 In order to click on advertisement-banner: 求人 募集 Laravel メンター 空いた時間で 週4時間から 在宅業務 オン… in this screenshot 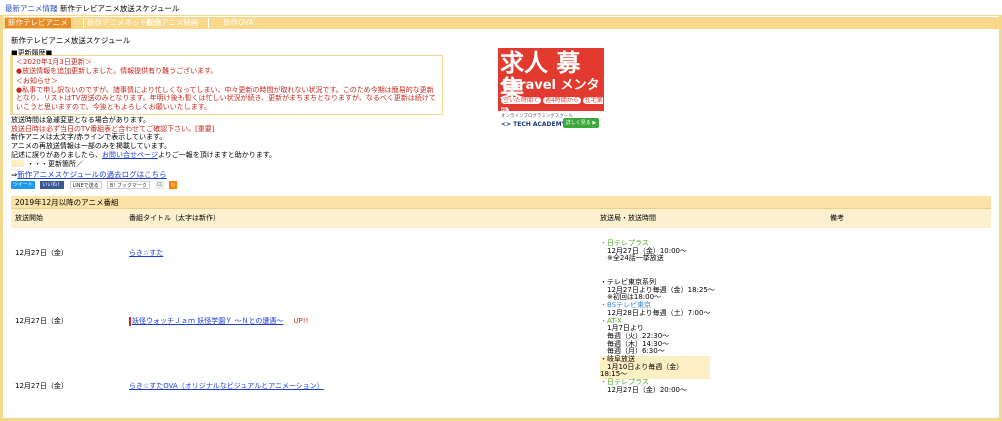, I will do `click(551, 91)`.